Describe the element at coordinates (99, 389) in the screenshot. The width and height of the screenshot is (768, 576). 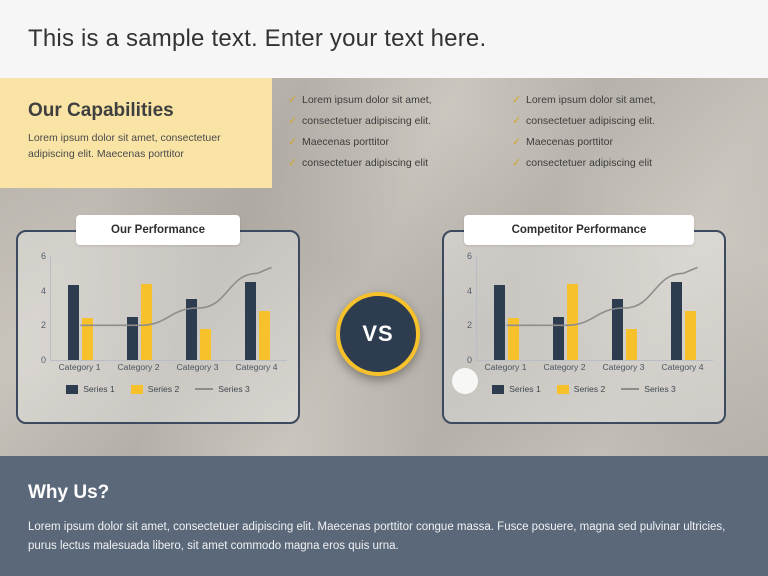
I see `legend-label: Series 1` at that location.